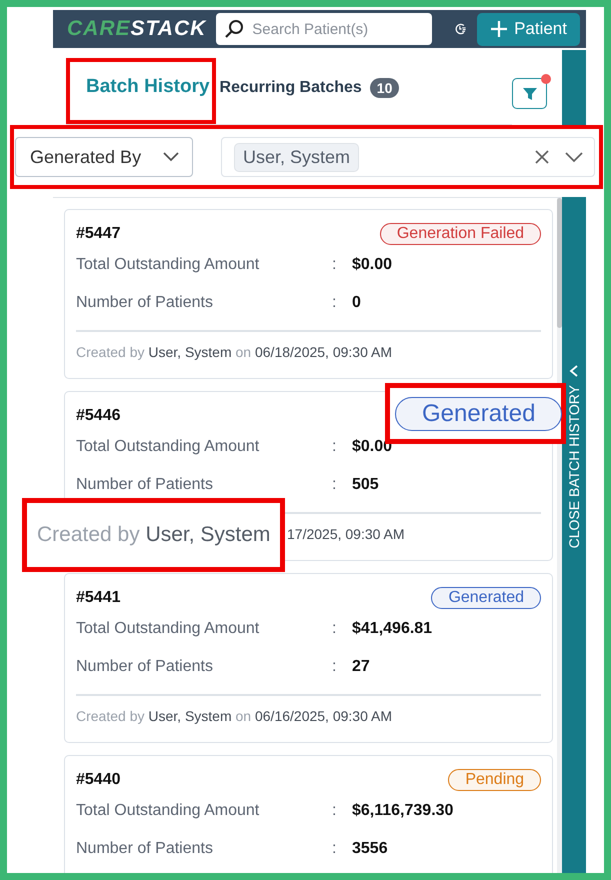 Image resolution: width=611 pixels, height=880 pixels. Describe the element at coordinates (104, 157) in the screenshot. I see `generated-by-dropdown: Generated By` at that location.